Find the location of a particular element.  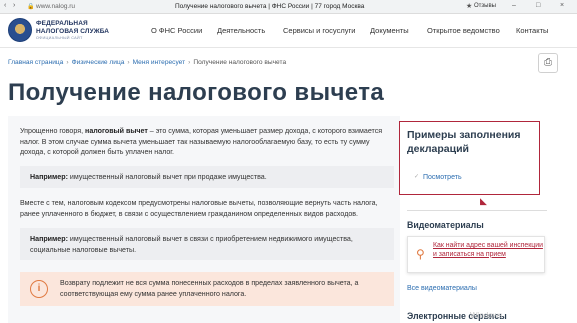

page-title: Получение налогового вычета is located at coordinates (196, 92).